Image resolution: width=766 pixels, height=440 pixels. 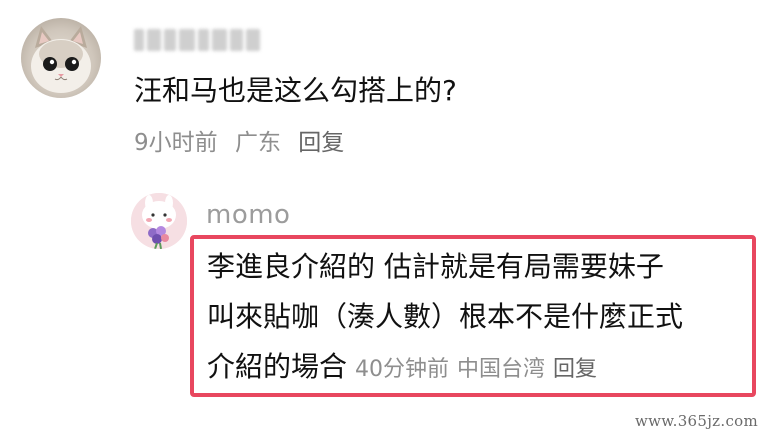 What do you see at coordinates (445, 316) in the screenshot?
I see `reply-text-line: 叫來貼咖（湊人數）根本不是什麼正式` at bounding box center [445, 316].